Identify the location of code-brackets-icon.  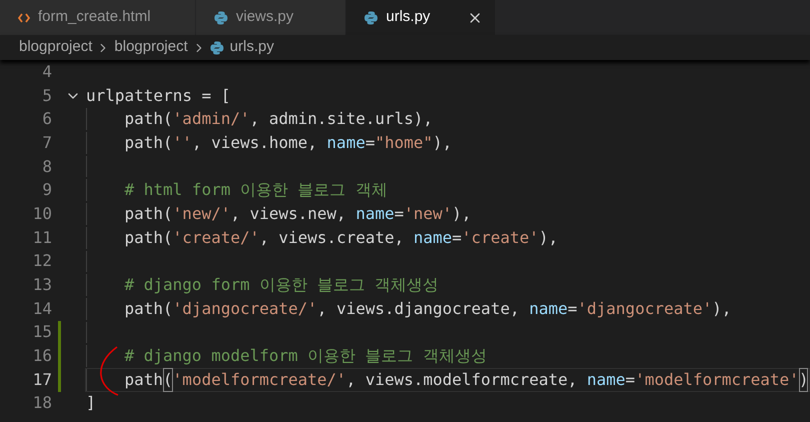
(24, 18).